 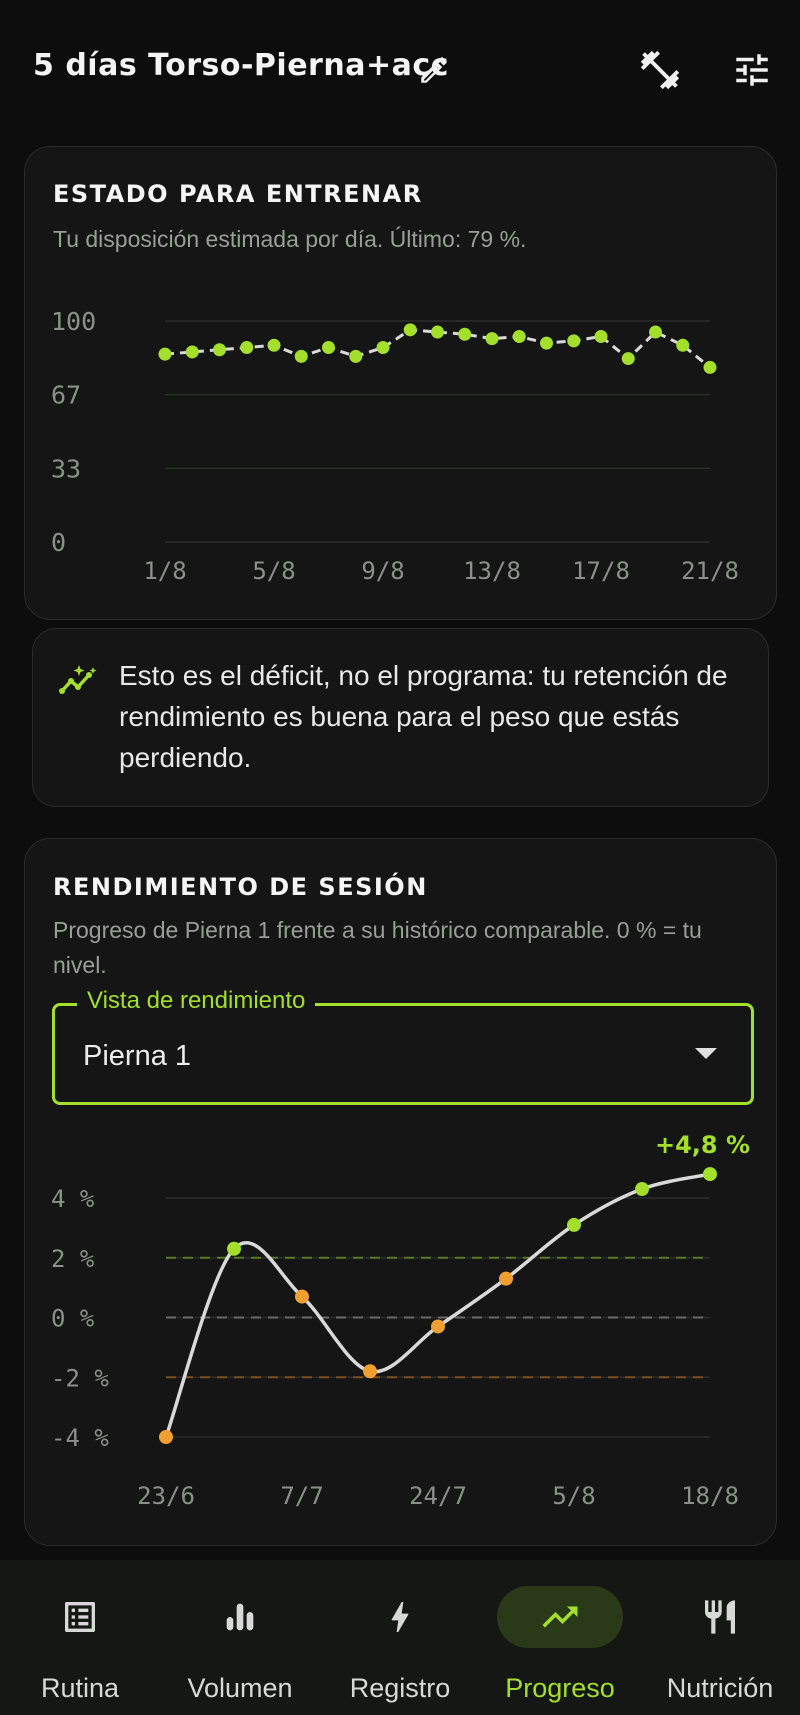 What do you see at coordinates (710, 571) in the screenshot?
I see `x-tick-label: 21/8` at bounding box center [710, 571].